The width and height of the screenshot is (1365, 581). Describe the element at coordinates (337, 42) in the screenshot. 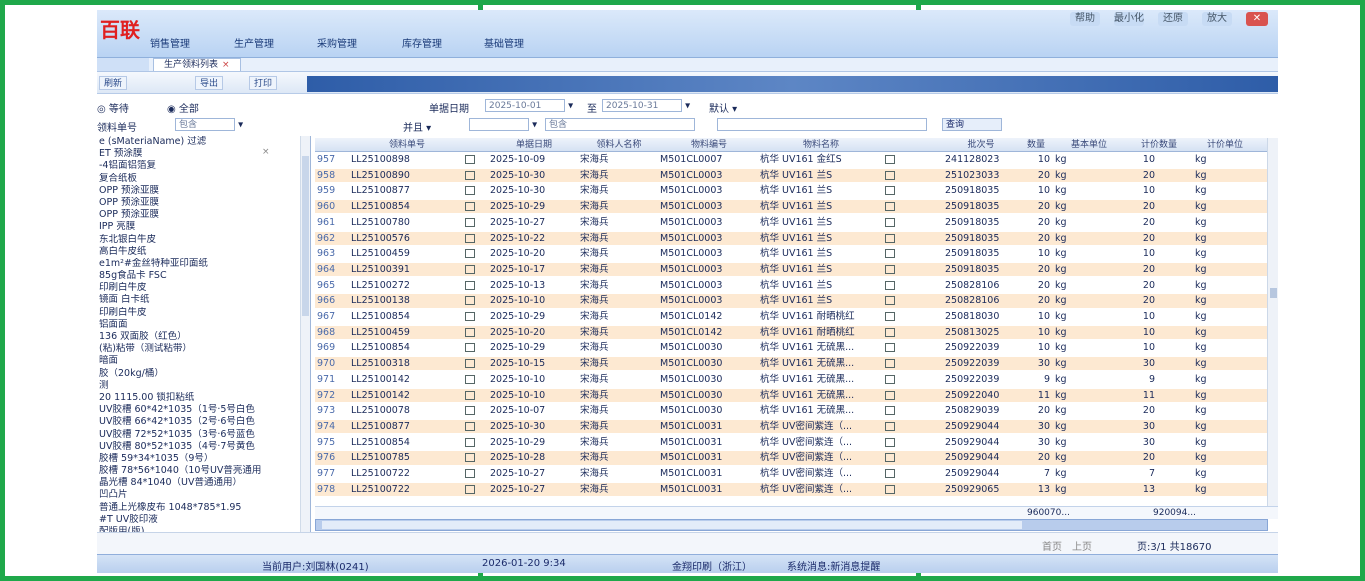

I see `menu-purchase: 采购管理` at that location.